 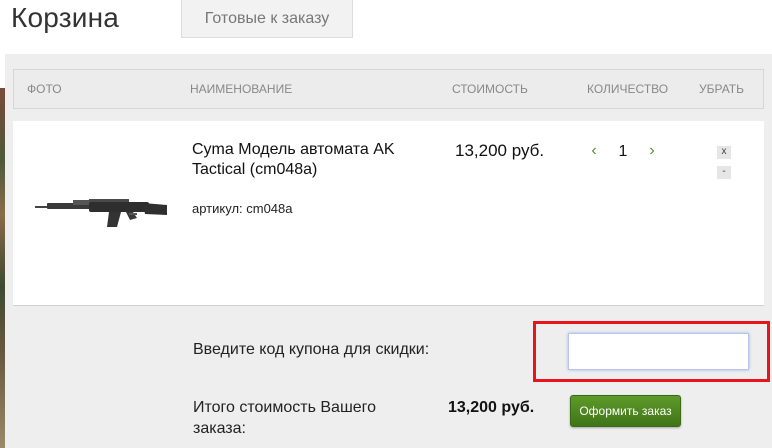 What do you see at coordinates (241, 89) in the screenshot?
I see `header-name: НАИМЕНОВАНИЕ` at bounding box center [241, 89].